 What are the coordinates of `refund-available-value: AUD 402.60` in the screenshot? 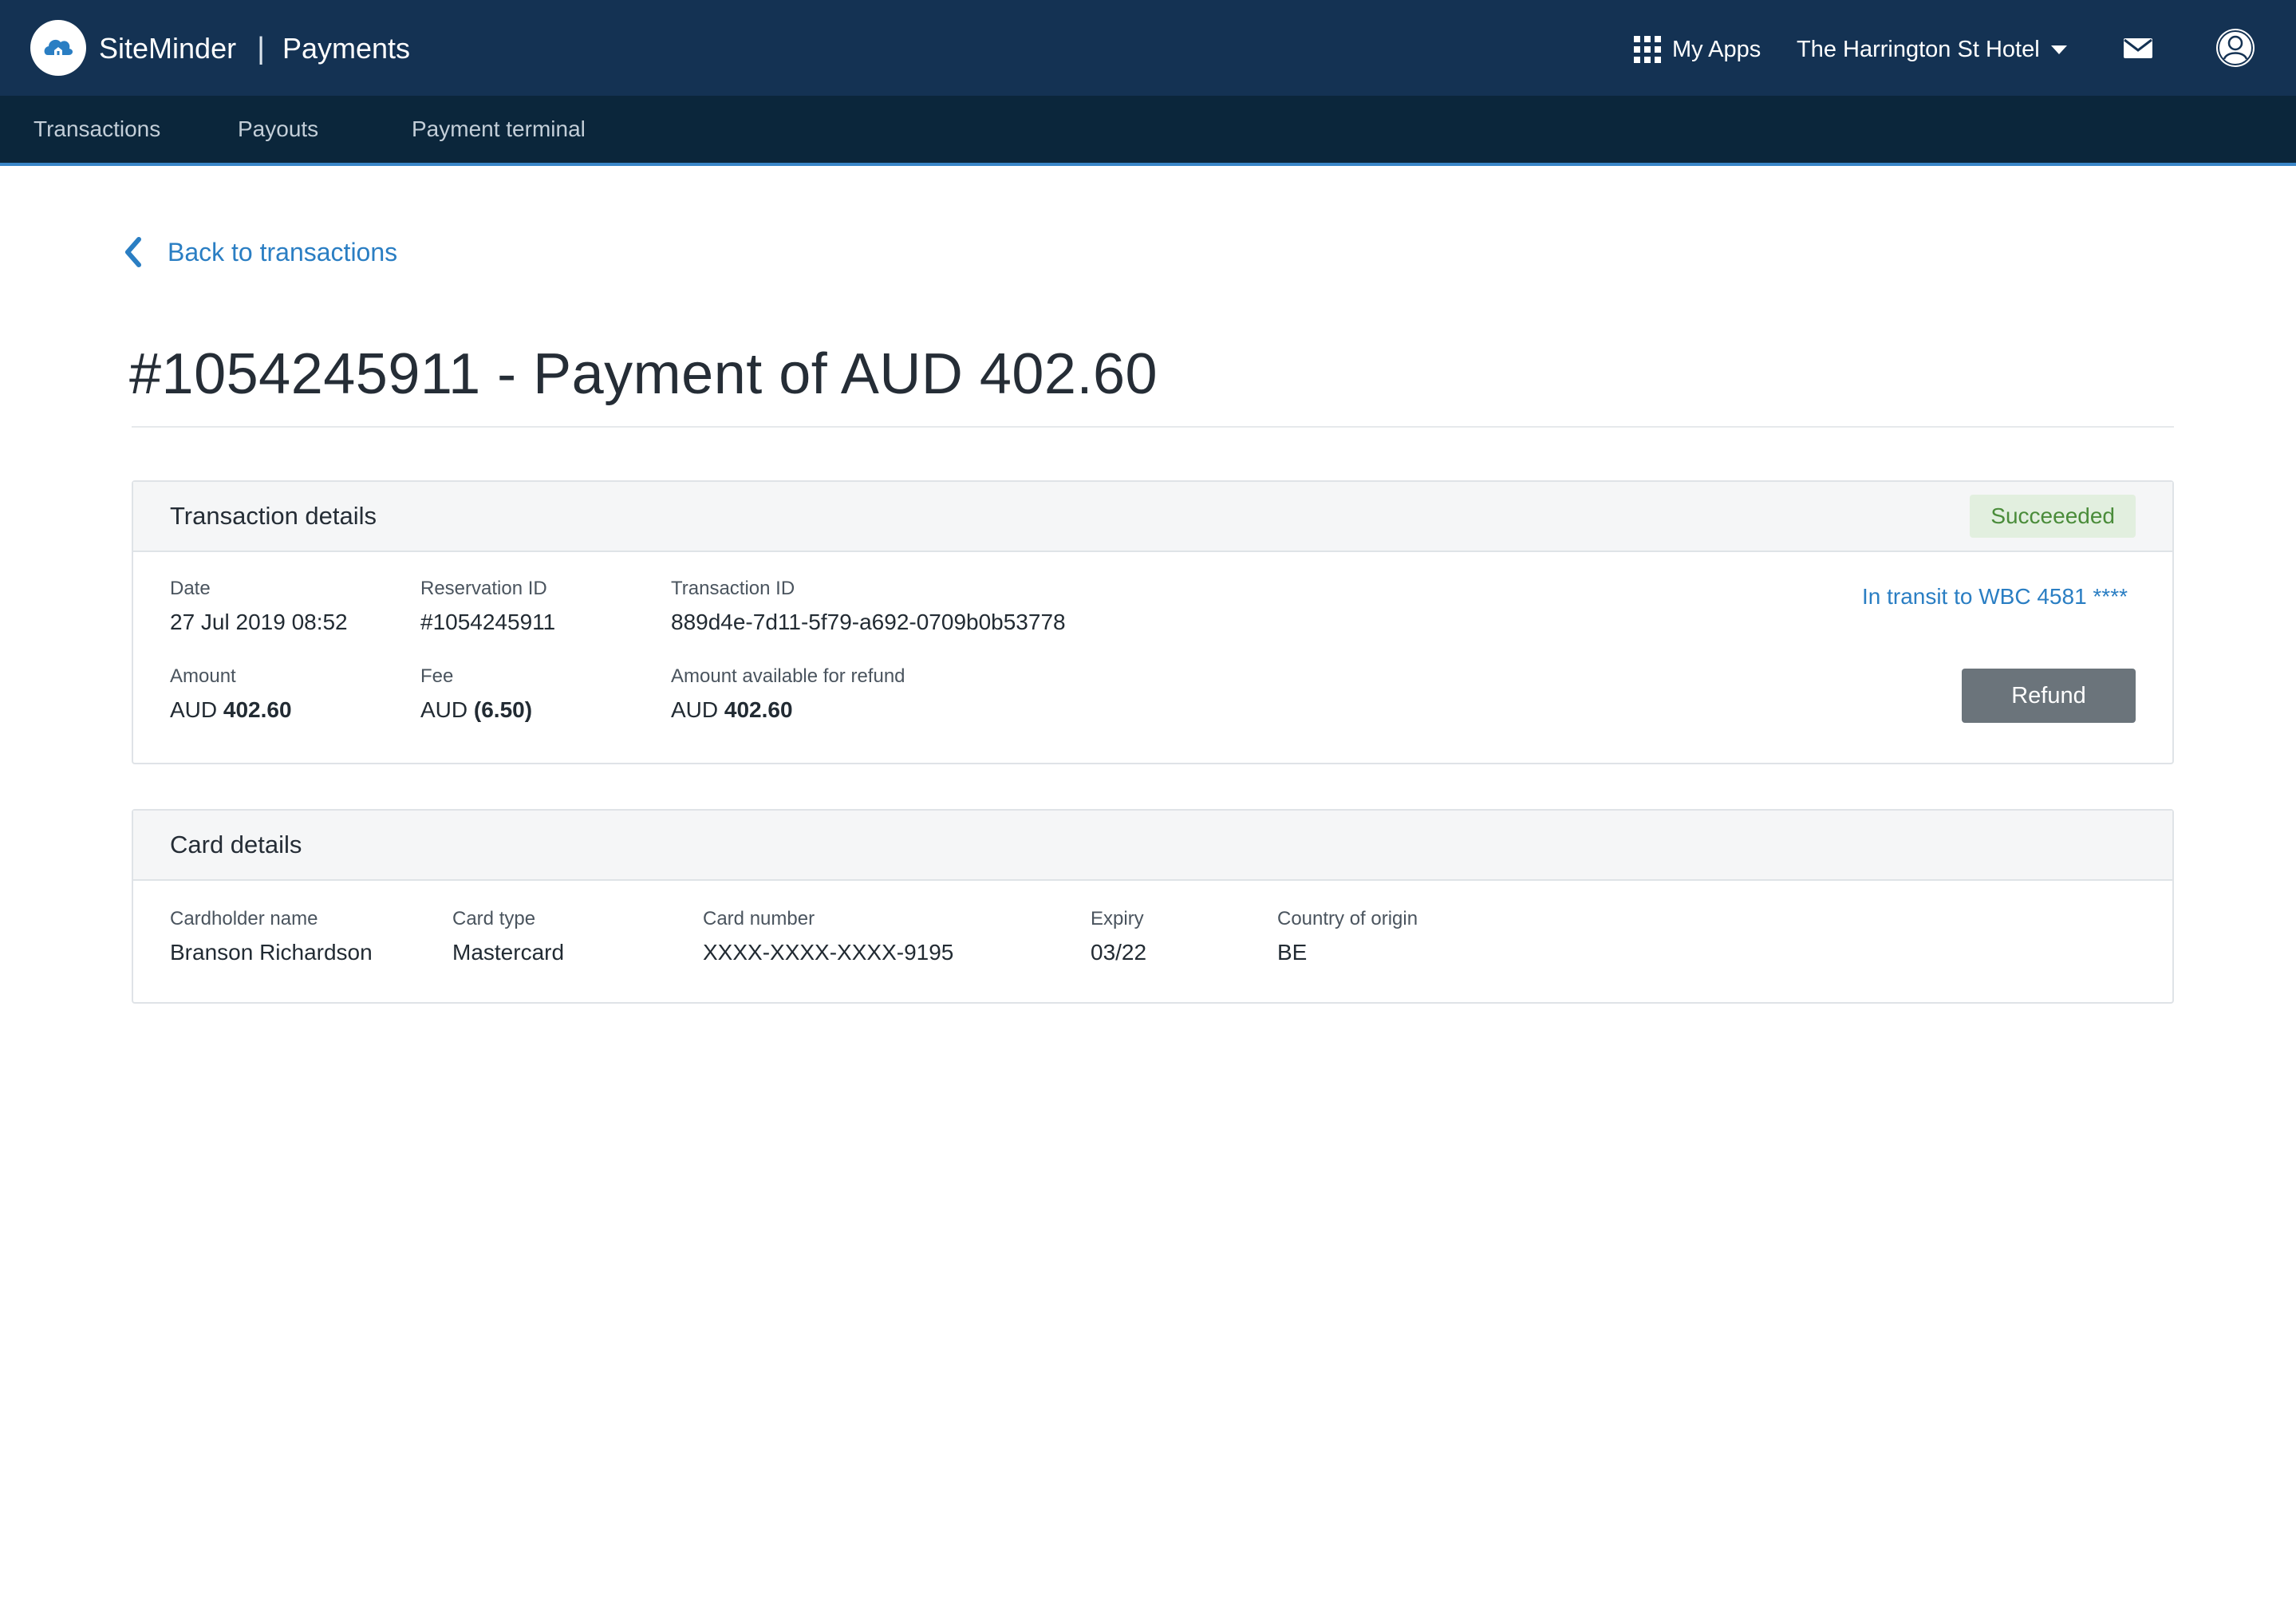 It's located at (788, 710).